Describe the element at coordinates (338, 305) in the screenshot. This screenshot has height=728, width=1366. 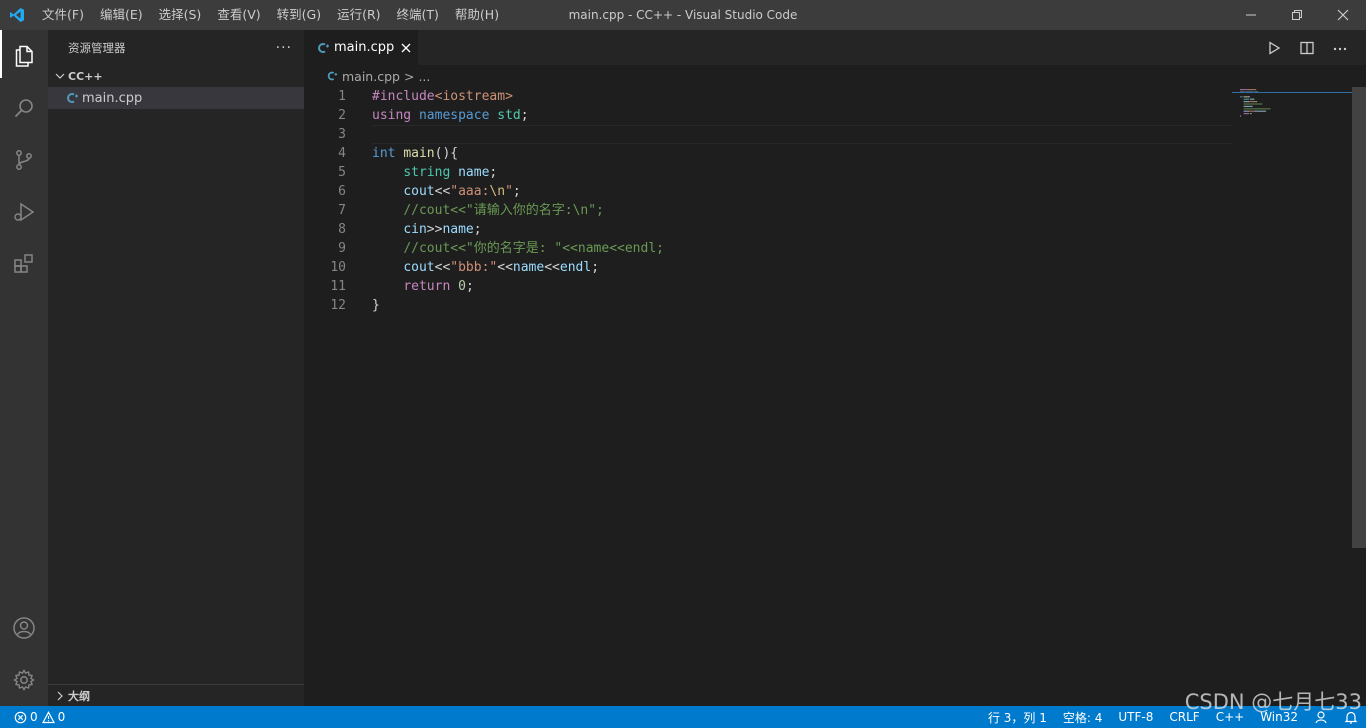
I see `line-number: 12` at that location.